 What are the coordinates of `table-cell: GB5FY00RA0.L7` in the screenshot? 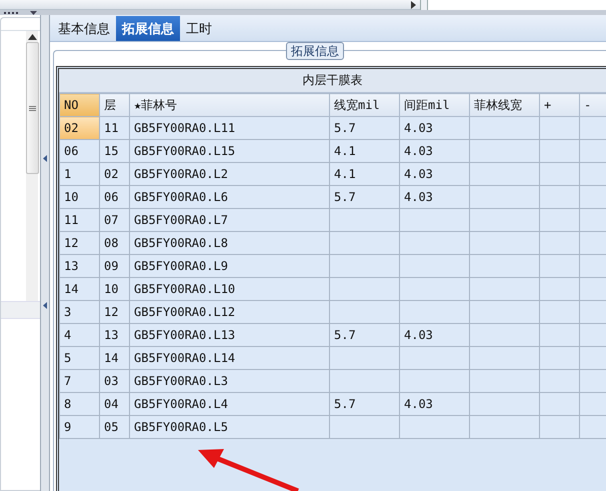 It's located at (230, 220).